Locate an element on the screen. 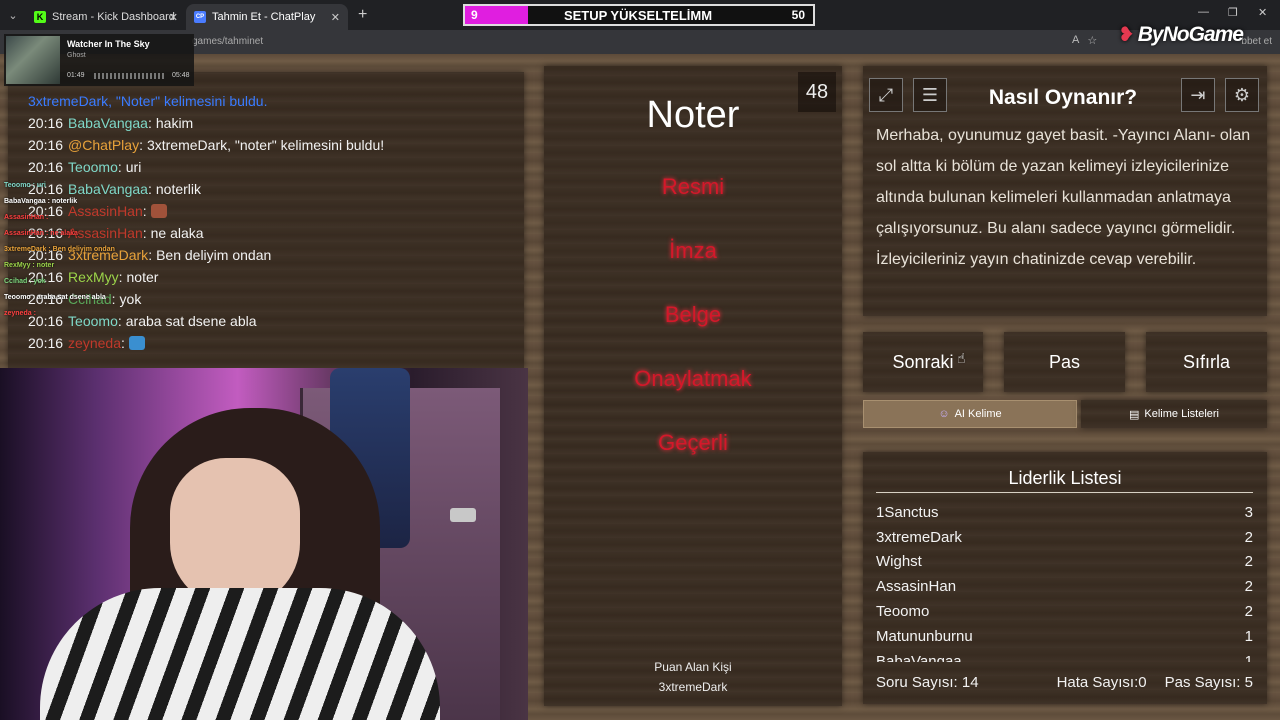 The width and height of the screenshot is (1280, 720). reset-button: Sıfırla is located at coordinates (1206, 362).